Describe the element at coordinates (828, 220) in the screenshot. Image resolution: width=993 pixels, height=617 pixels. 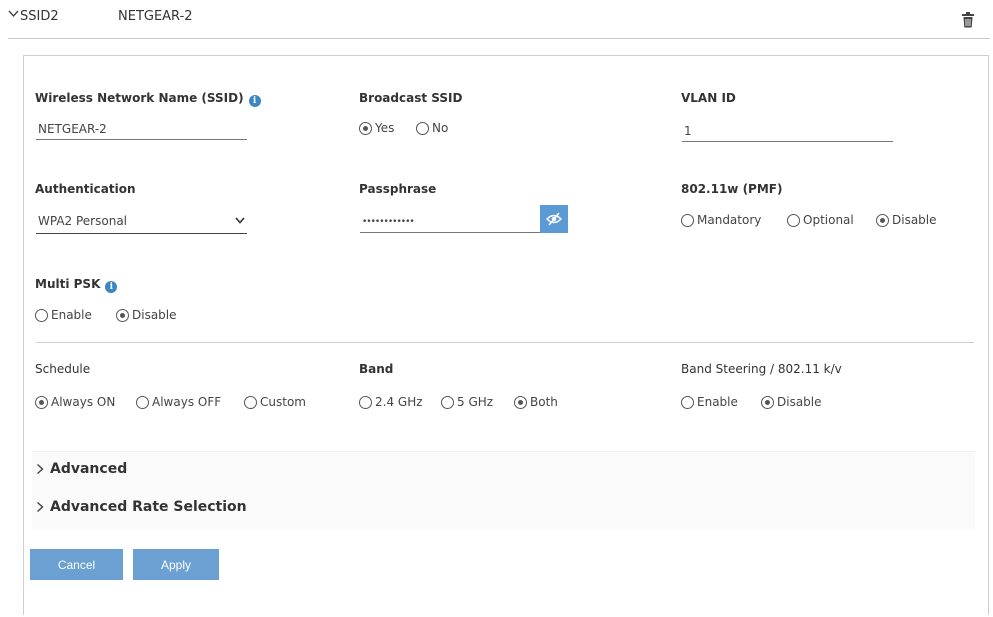
I see `radio-label: Optional` at that location.